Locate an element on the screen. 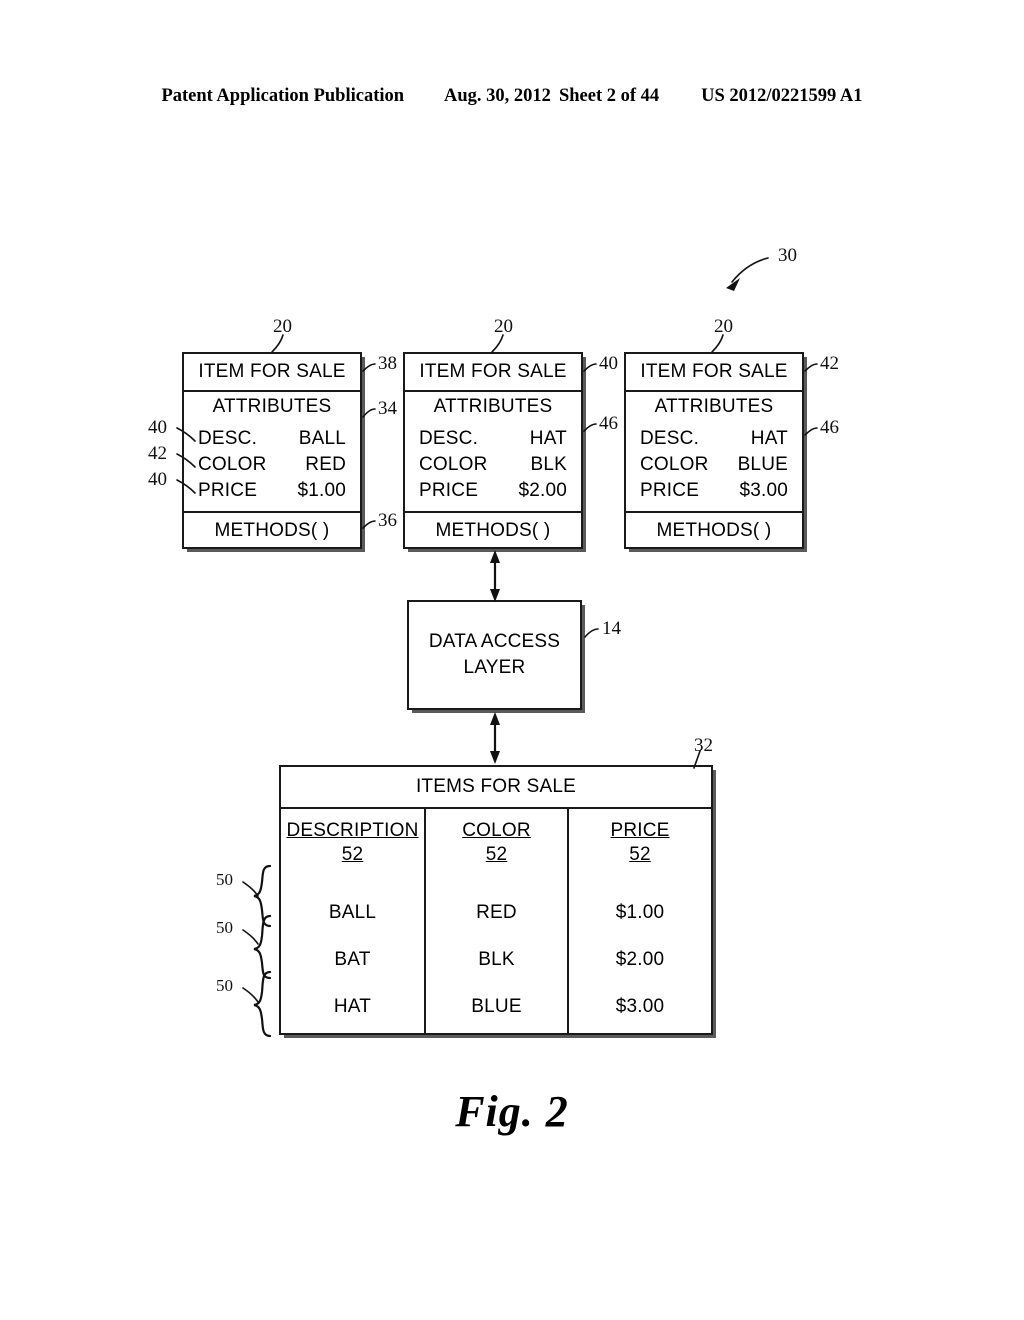  object-3-attribute-row: PRICE $3.00 is located at coordinates (714, 491).